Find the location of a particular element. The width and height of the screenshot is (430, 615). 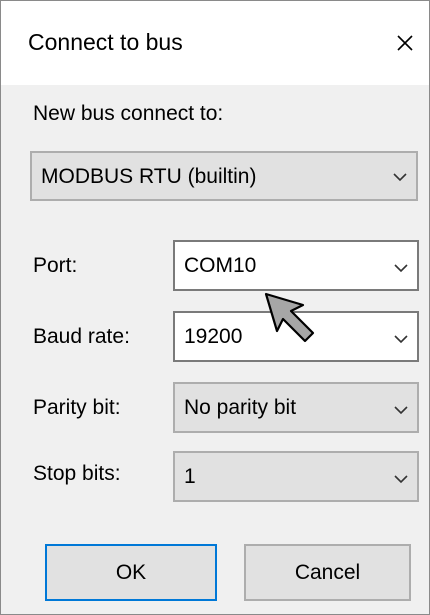

parity-bit-label: Parity bit: is located at coordinates (77, 407).